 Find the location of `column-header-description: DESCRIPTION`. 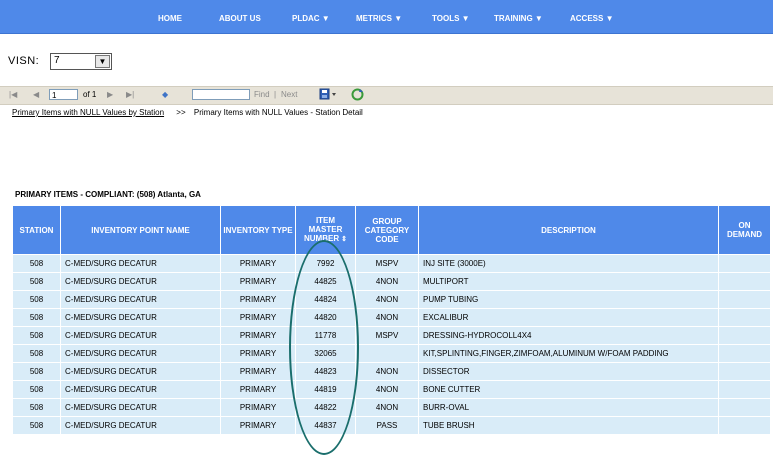

column-header-description: DESCRIPTION is located at coordinates (568, 230).